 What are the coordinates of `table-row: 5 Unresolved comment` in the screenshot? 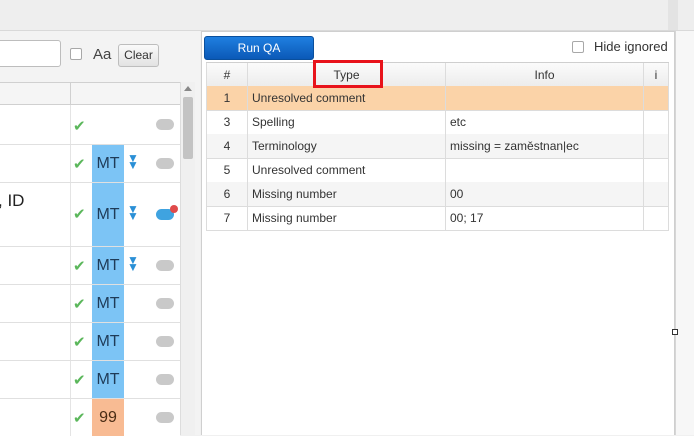 It's located at (437, 170).